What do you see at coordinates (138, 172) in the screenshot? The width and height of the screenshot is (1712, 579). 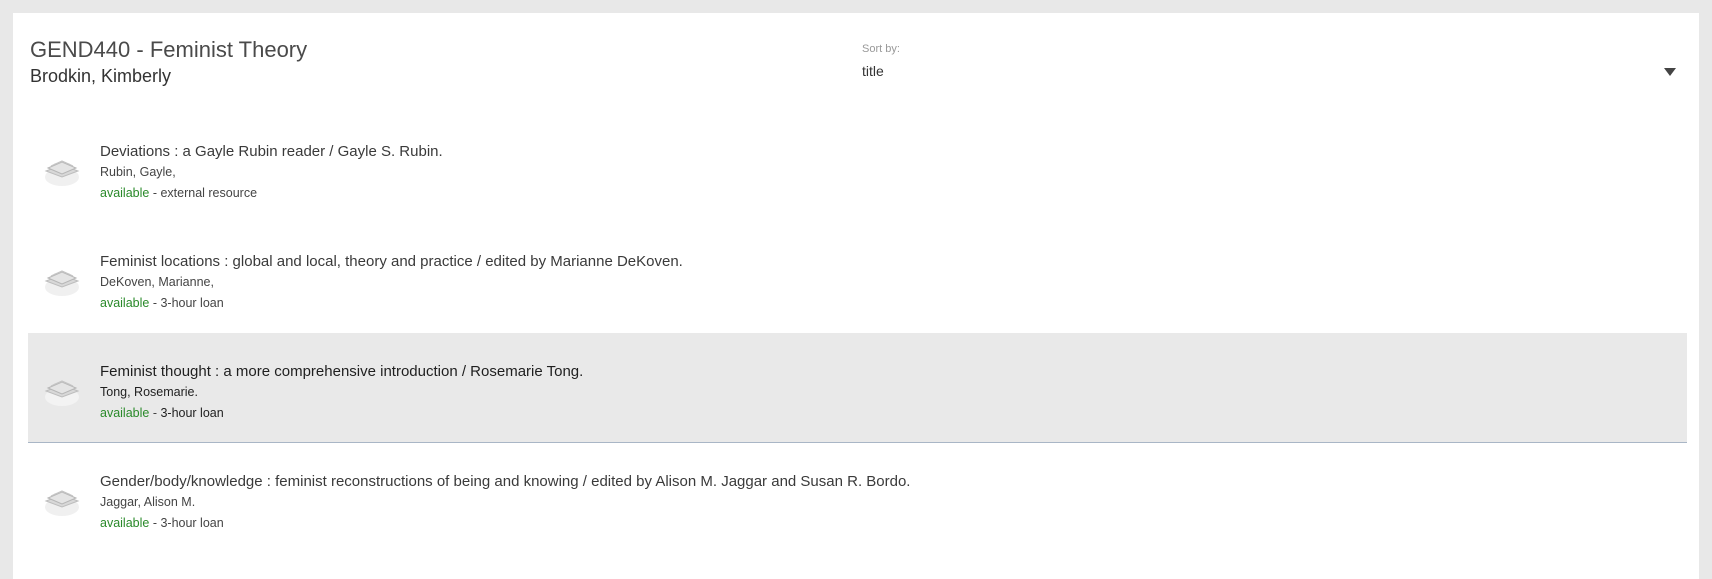 I see `item-author: Rubin, Gayle,` at bounding box center [138, 172].